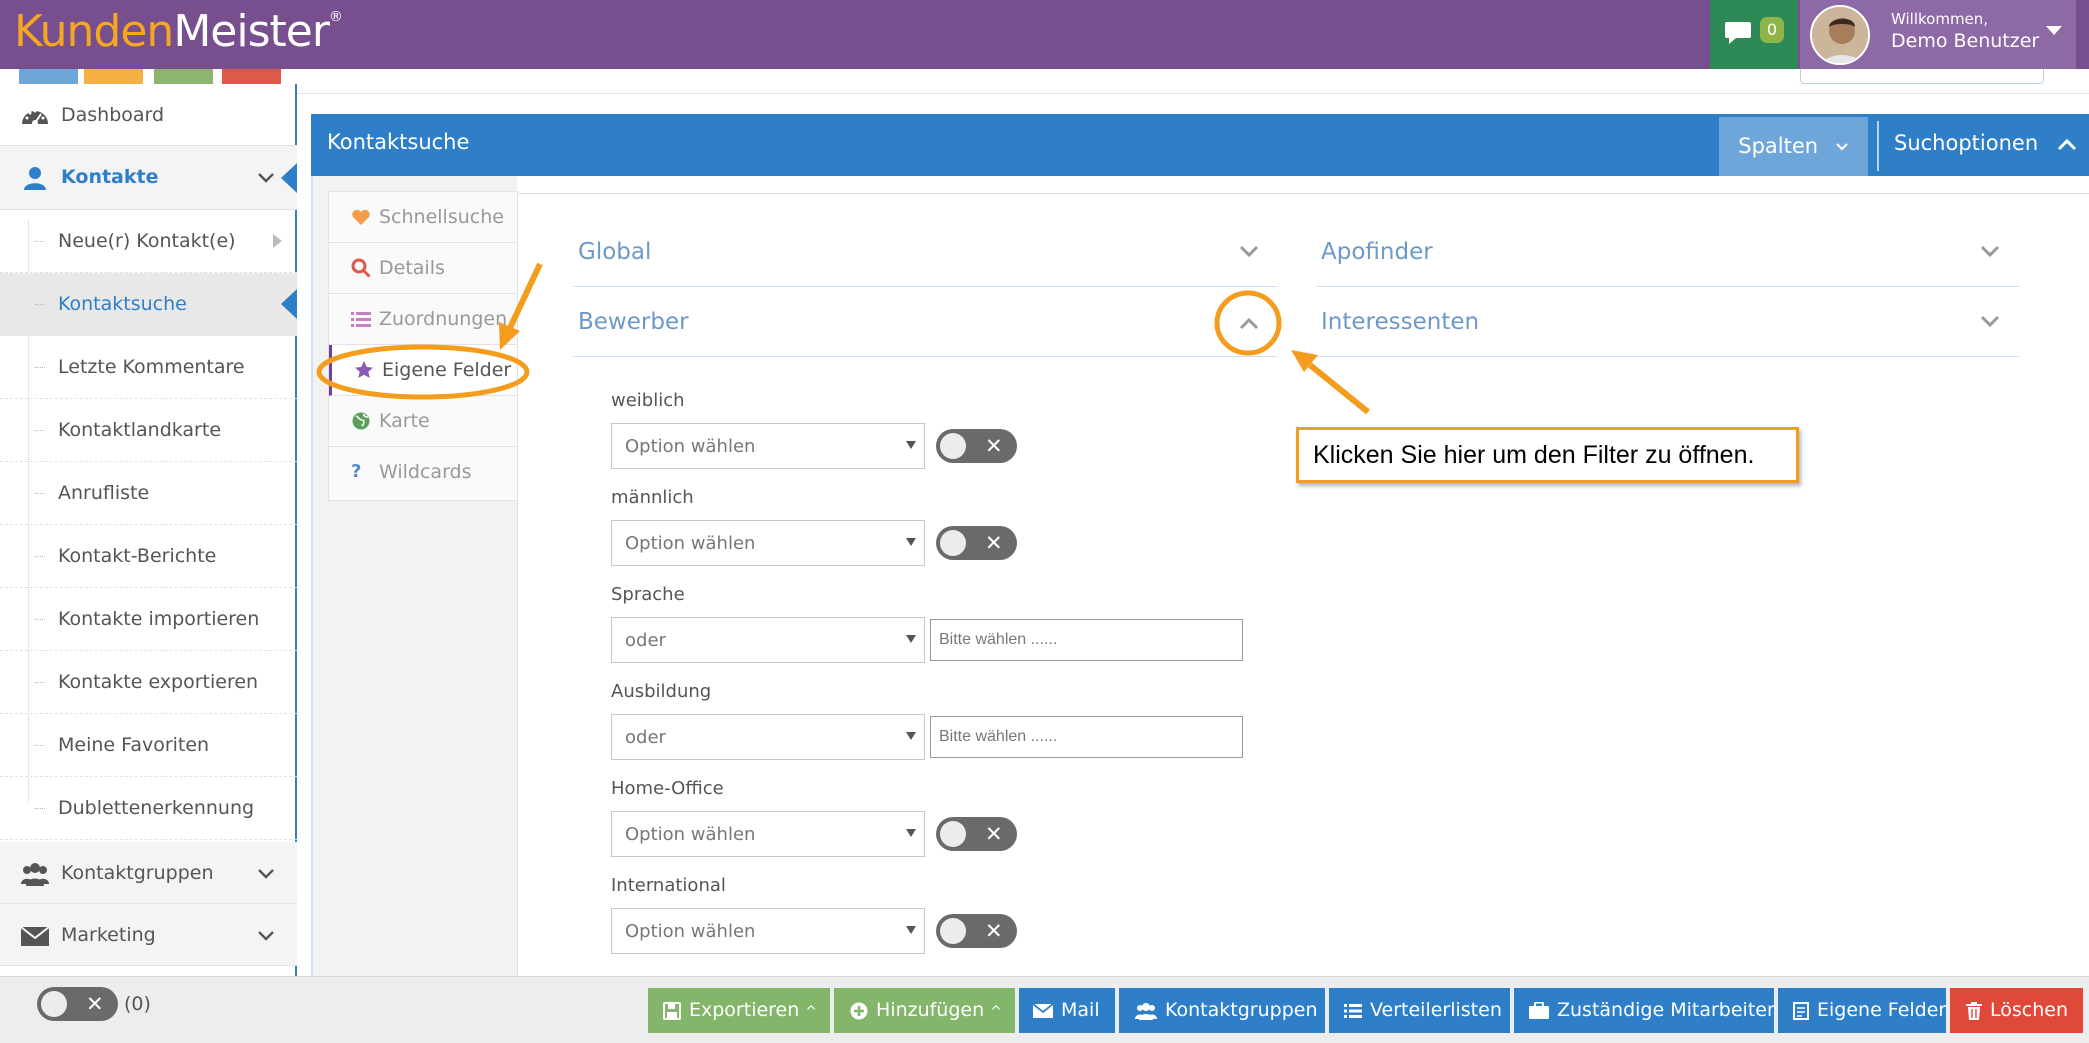  I want to click on eigene-felder-button: Eigene Felder, so click(1862, 1010).